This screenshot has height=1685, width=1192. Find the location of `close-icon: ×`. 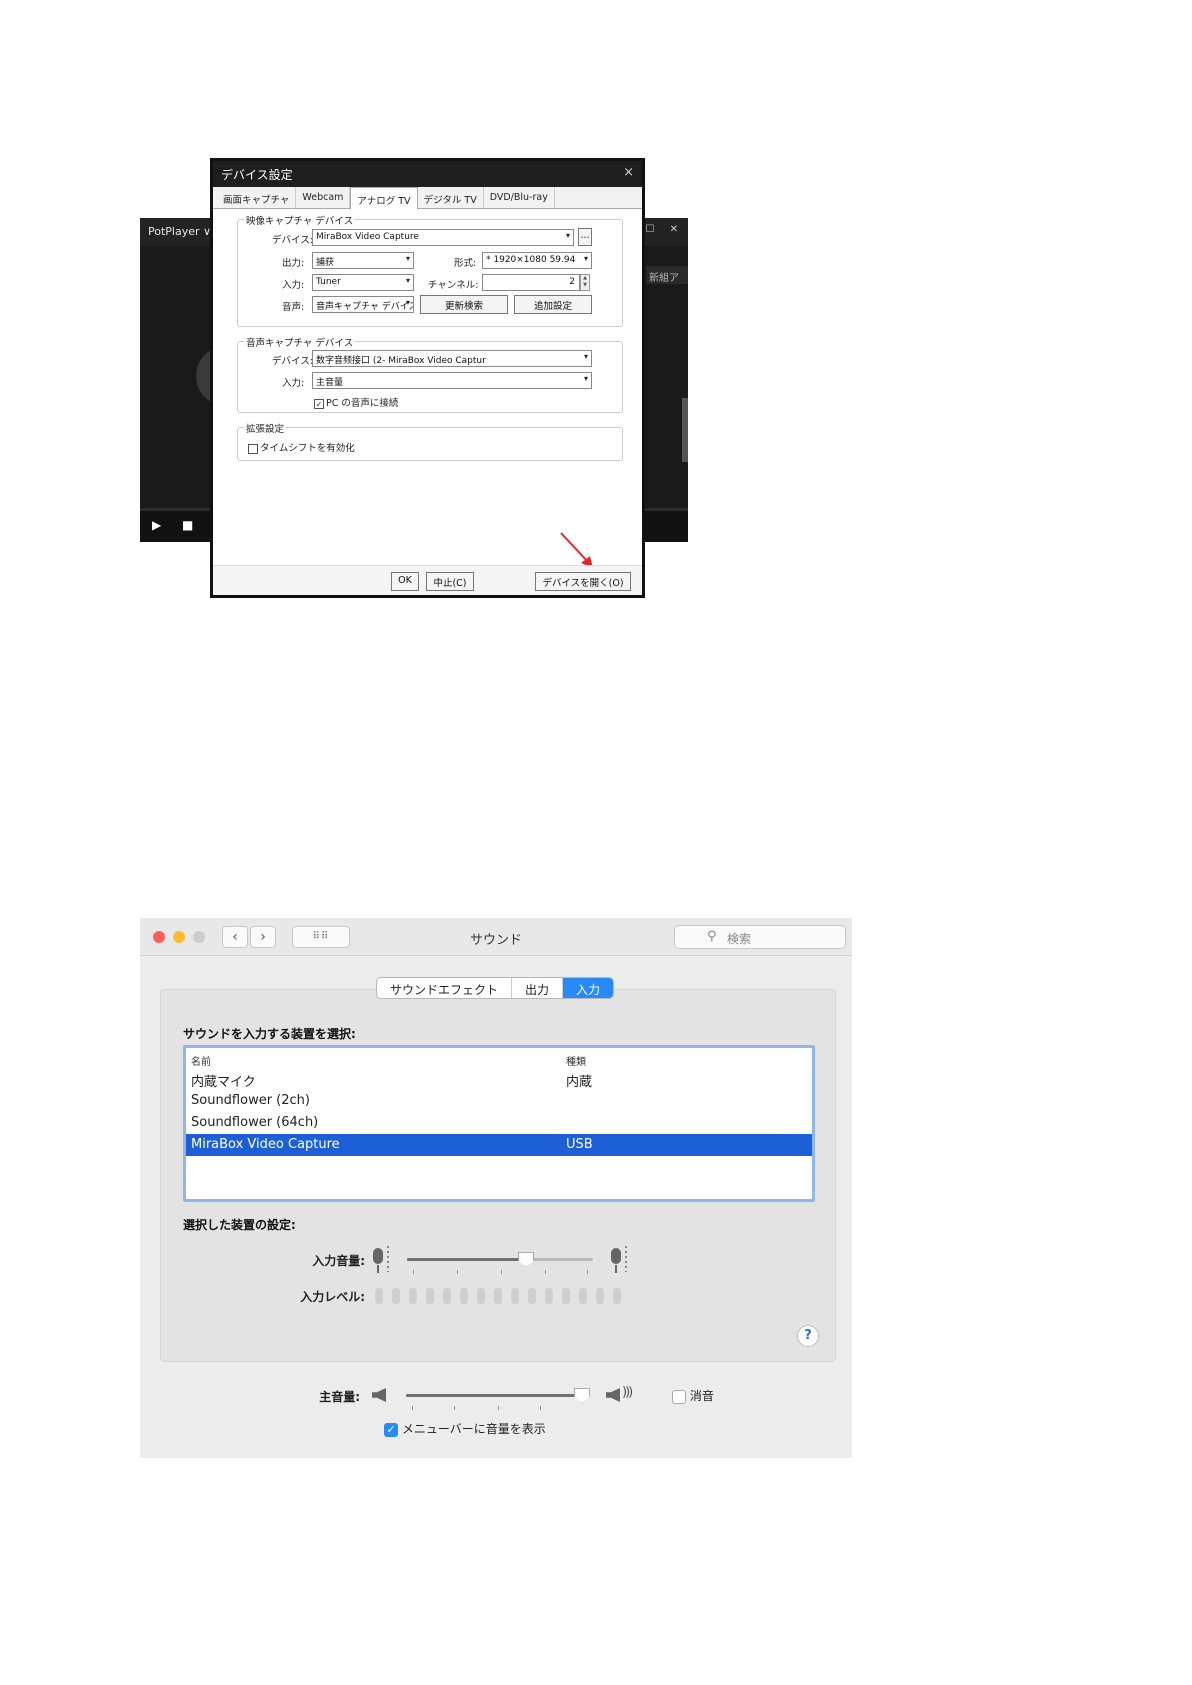

close-icon: × is located at coordinates (628, 172).